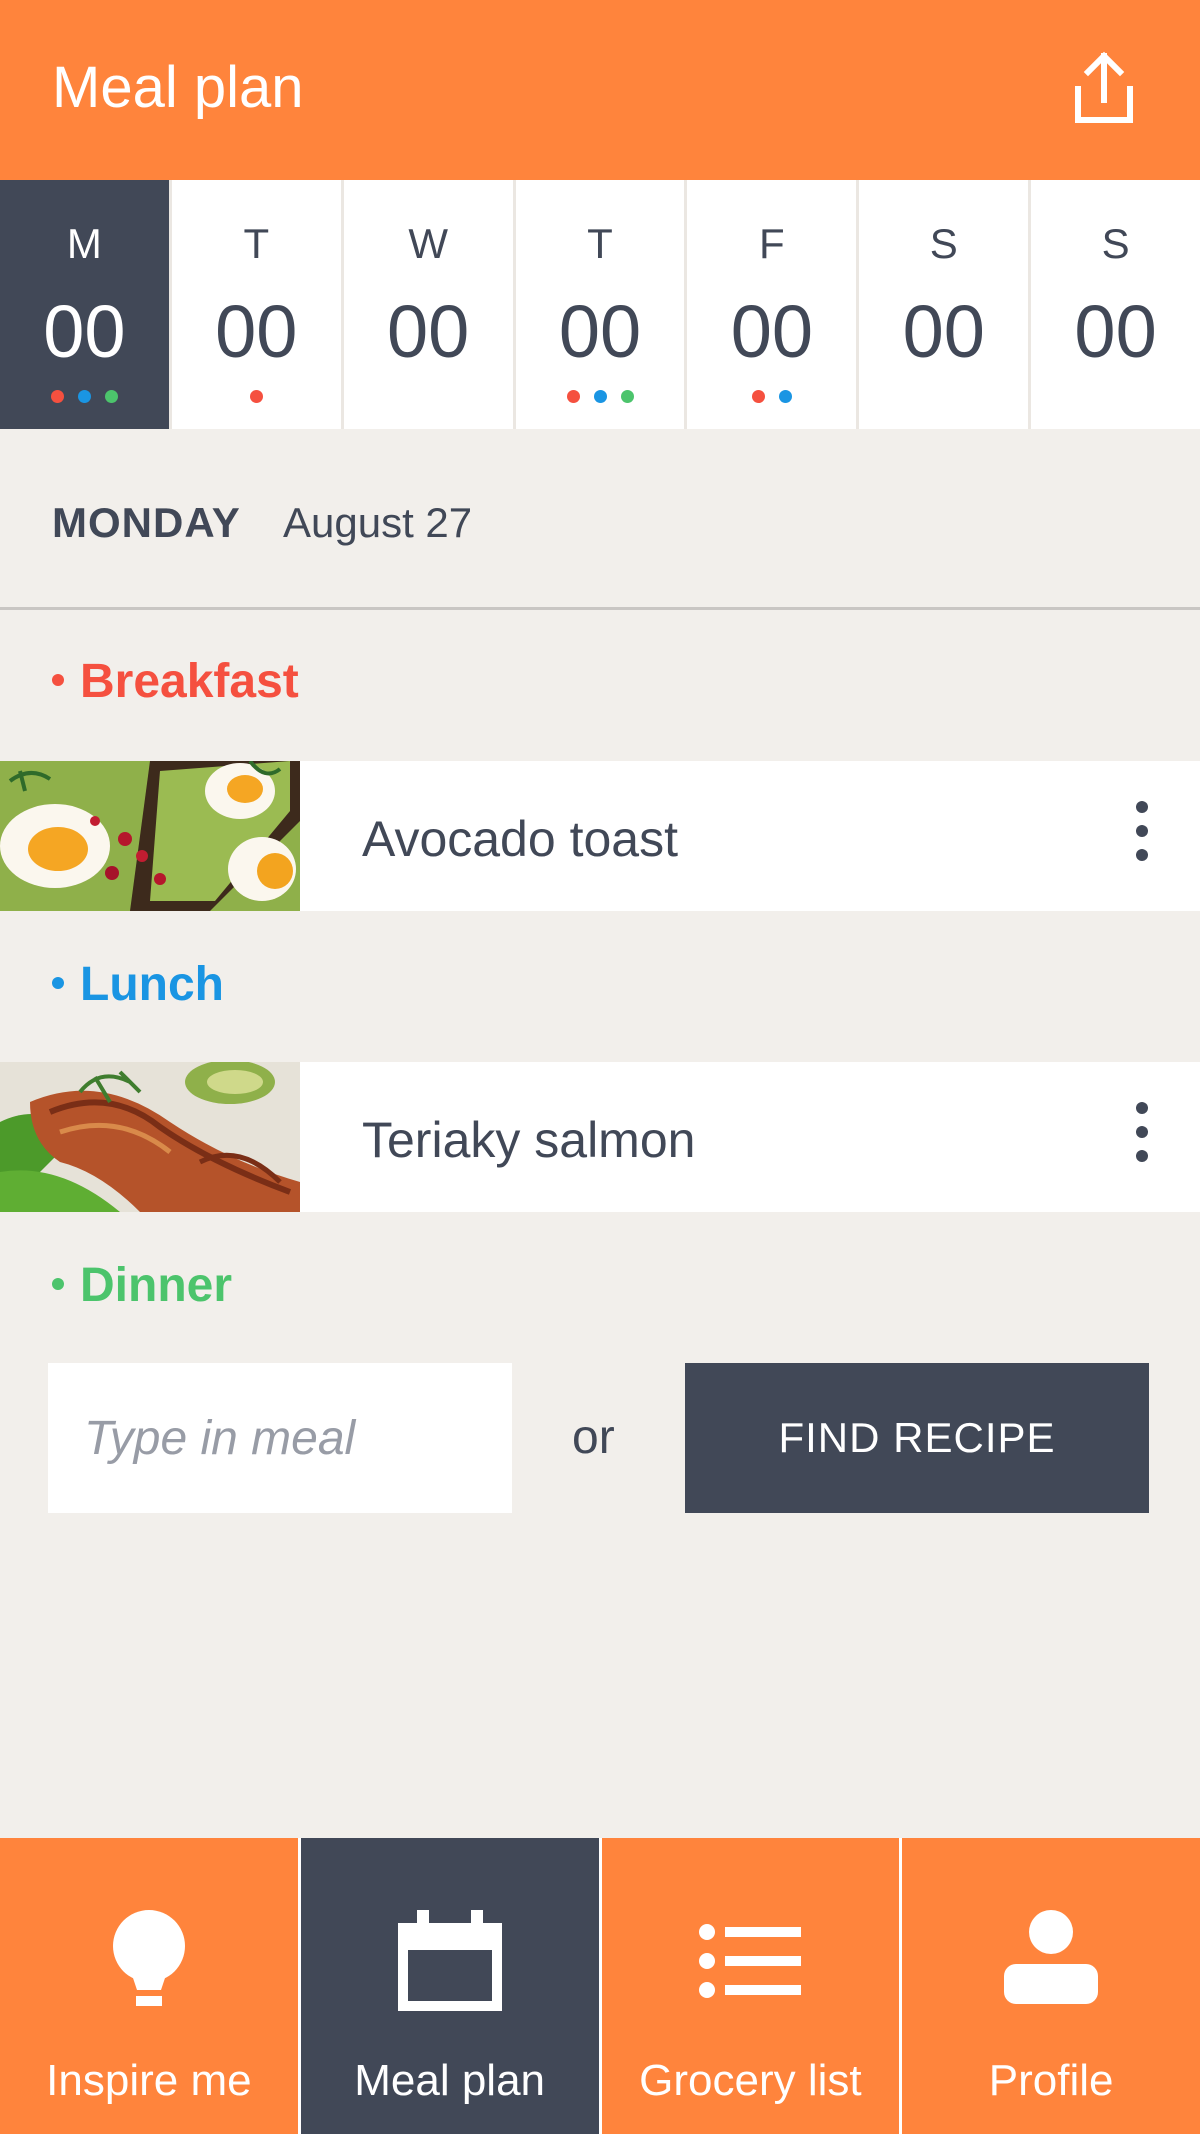 Image resolution: width=1200 pixels, height=2134 pixels. What do you see at coordinates (750, 1961) in the screenshot?
I see `list-icon` at bounding box center [750, 1961].